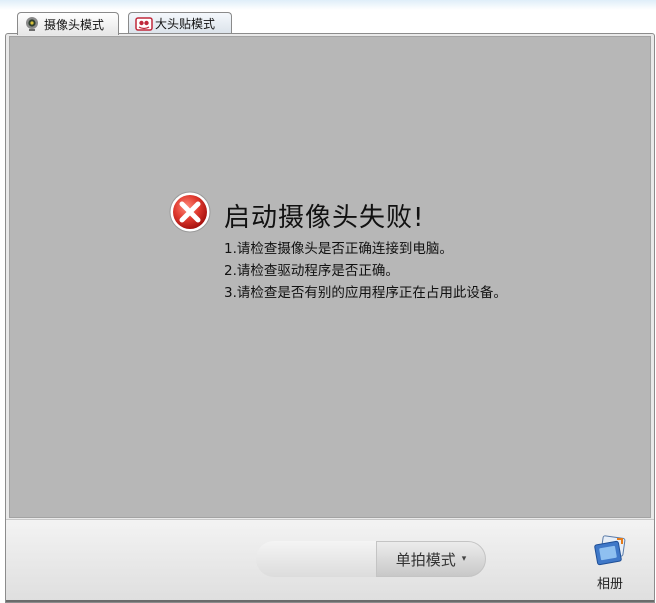  I want to click on bottom-toolbar: 单拍模式 ▾ 相册, so click(330, 560).